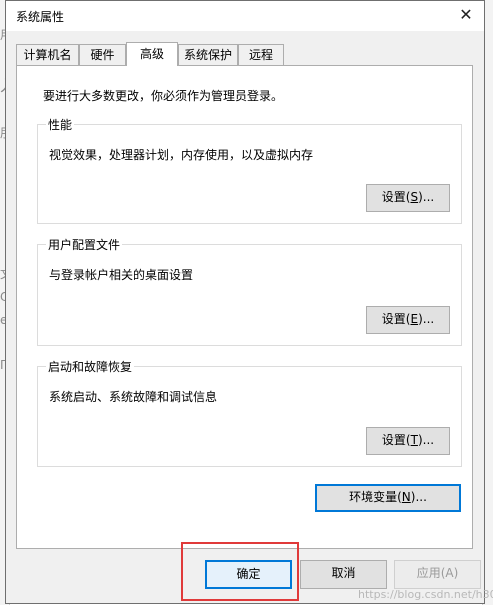 The width and height of the screenshot is (493, 605). Describe the element at coordinates (240, 571) in the screenshot. I see `ok-button-highlight-box` at that location.